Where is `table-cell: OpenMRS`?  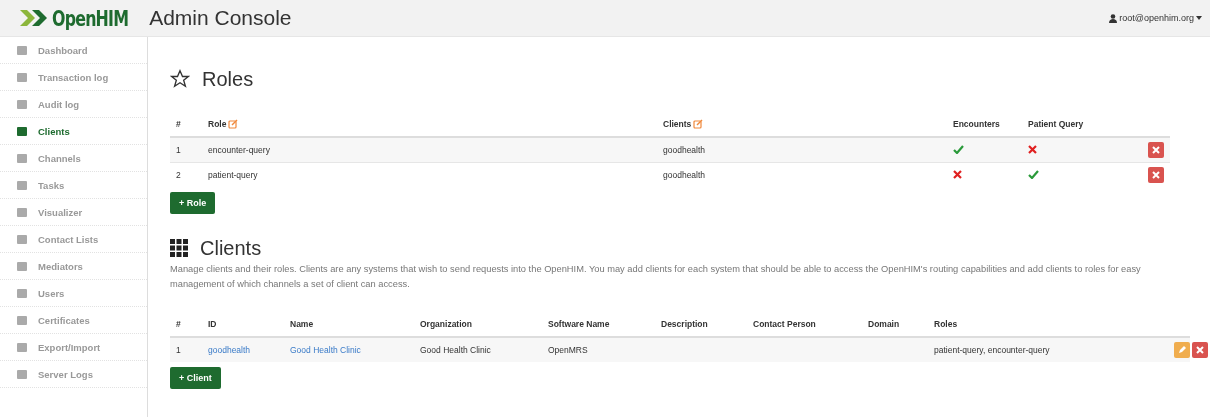
table-cell: OpenMRS is located at coordinates (568, 349).